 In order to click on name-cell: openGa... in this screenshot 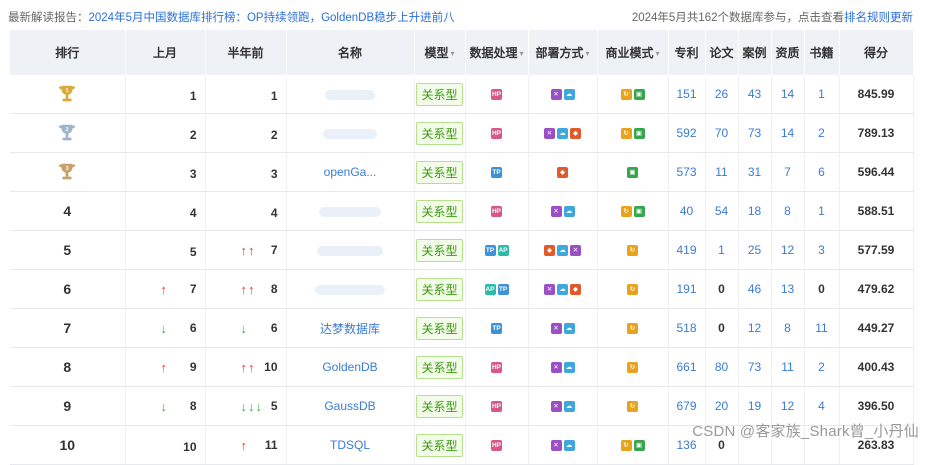, I will do `click(350, 172)`.